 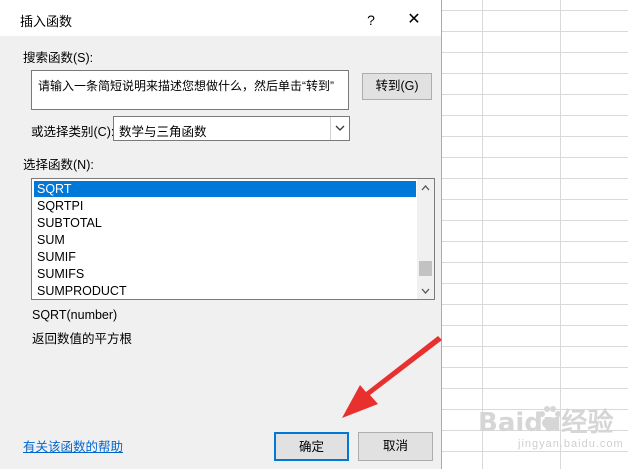 I want to click on search-input-text: 请输入一条简短说明来描述您想做什么，然后单击“转到”, so click(x=186, y=86).